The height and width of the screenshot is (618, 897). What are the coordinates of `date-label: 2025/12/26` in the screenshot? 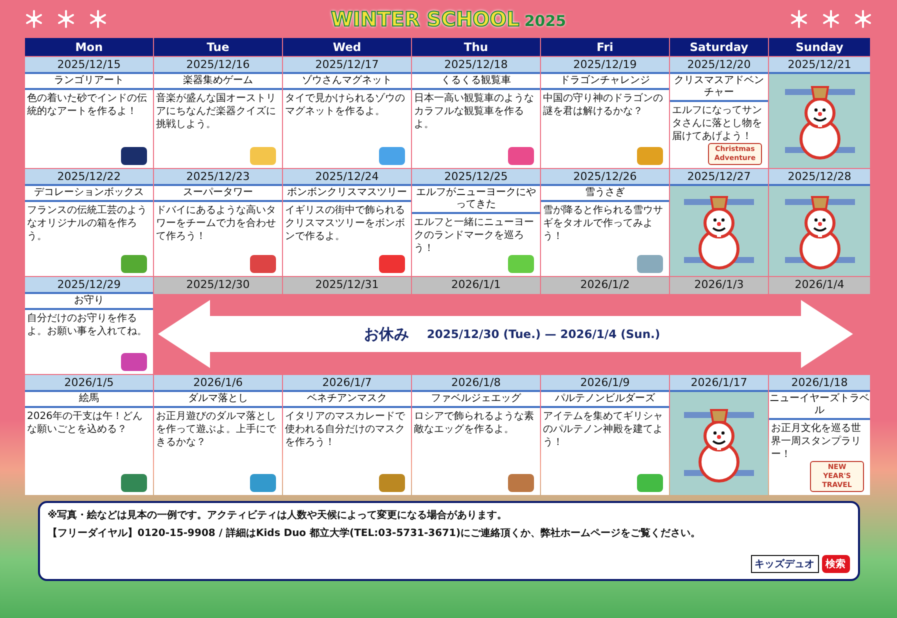 It's located at (605, 177).